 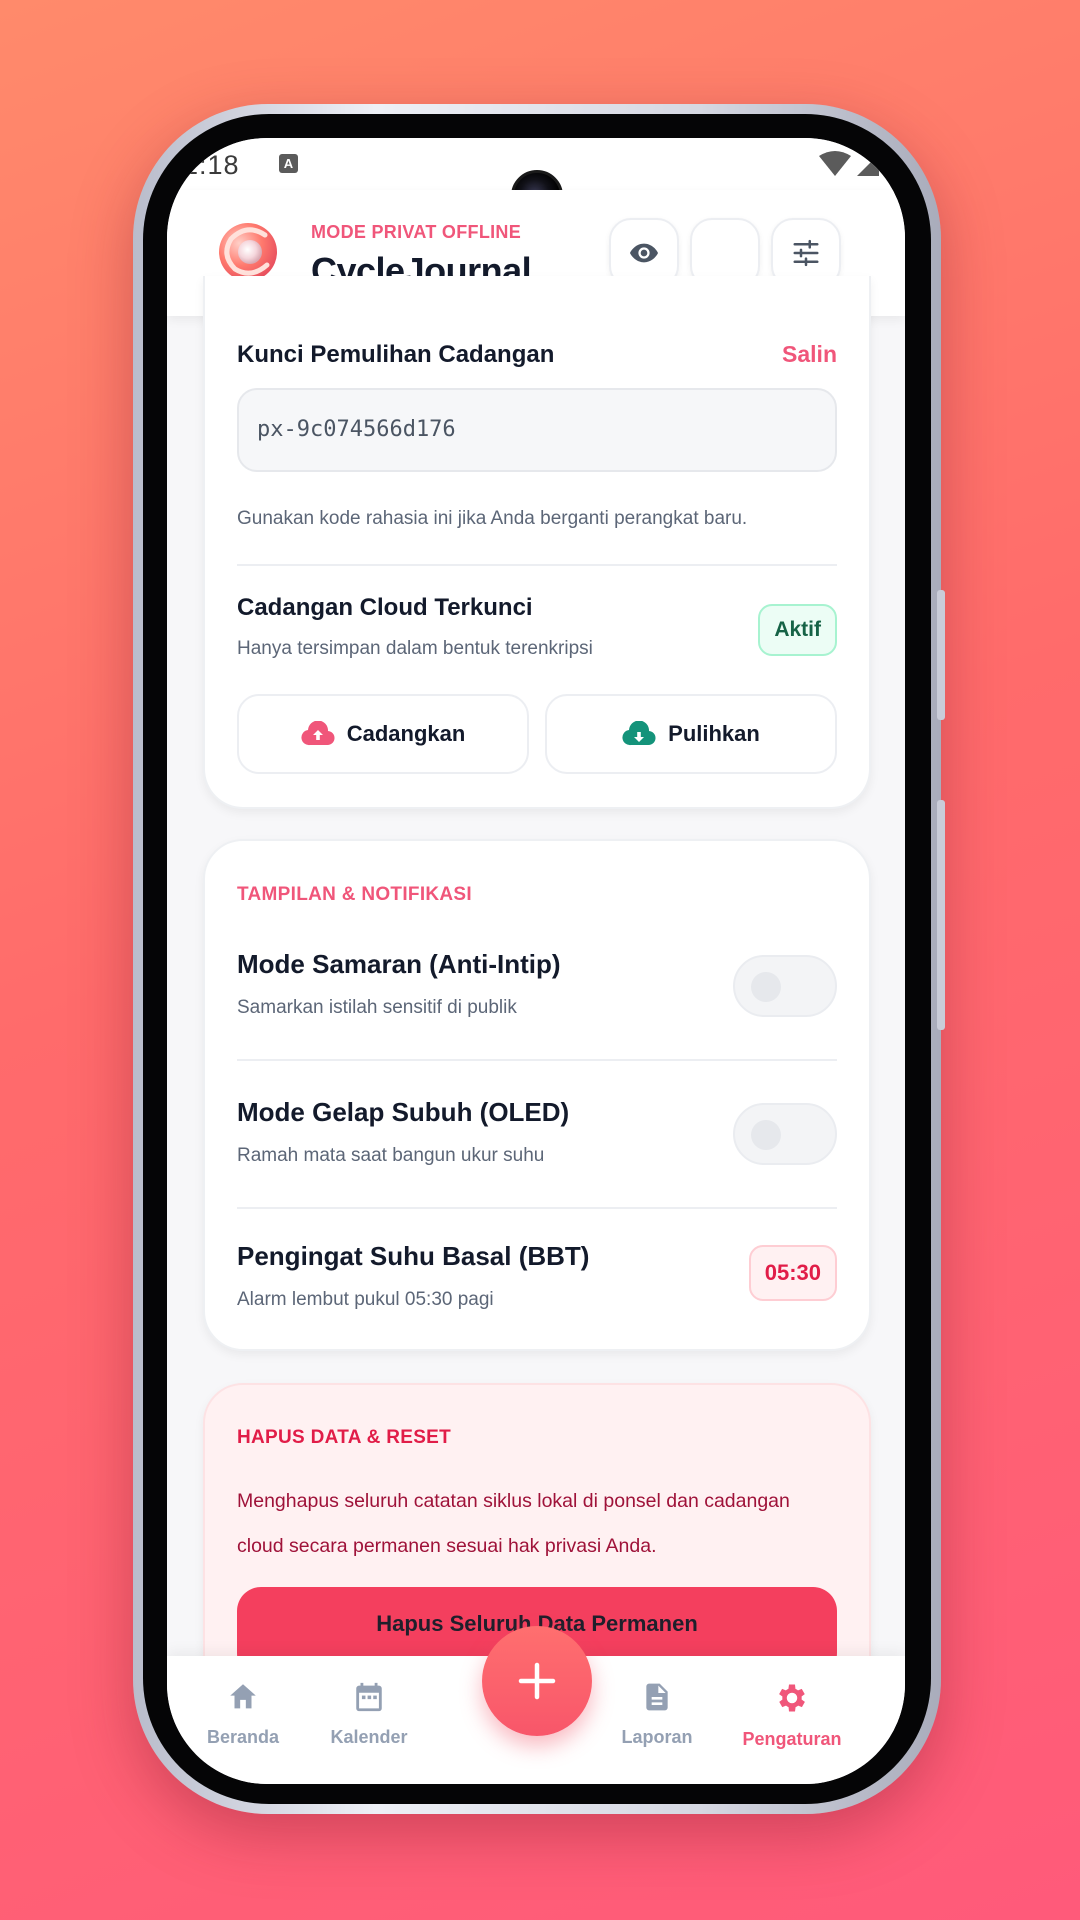 I want to click on cloud-status-badge: Aktif, so click(x=797, y=630).